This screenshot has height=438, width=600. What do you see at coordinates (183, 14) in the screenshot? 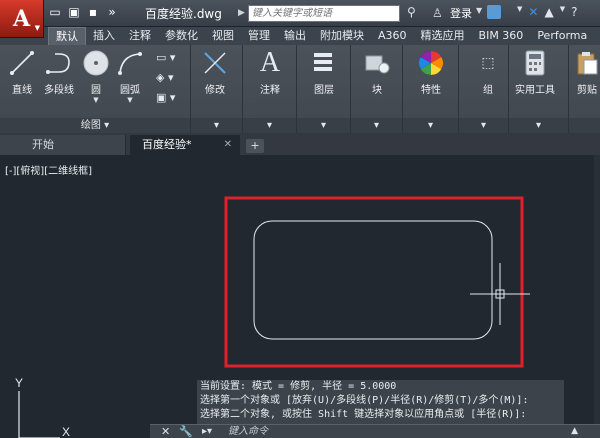
I see `document-title: 百度经验.dwg` at bounding box center [183, 14].